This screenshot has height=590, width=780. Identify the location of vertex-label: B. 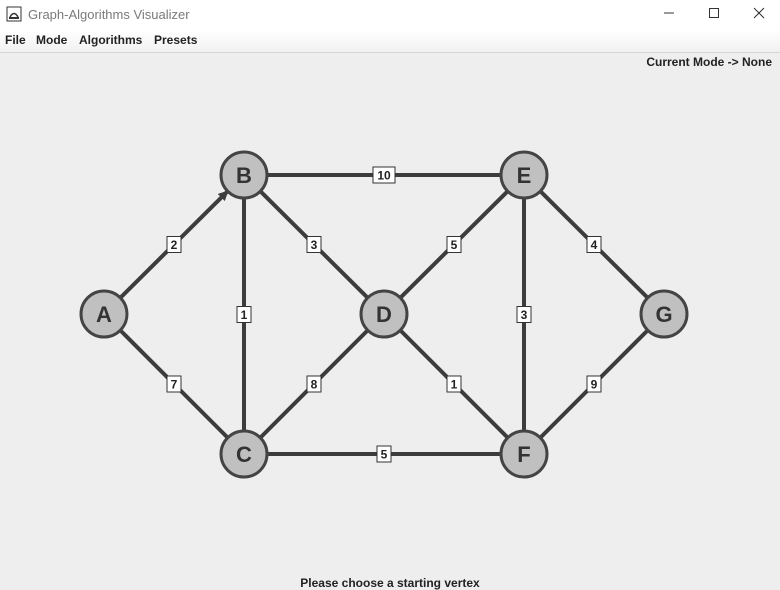
(244, 175).